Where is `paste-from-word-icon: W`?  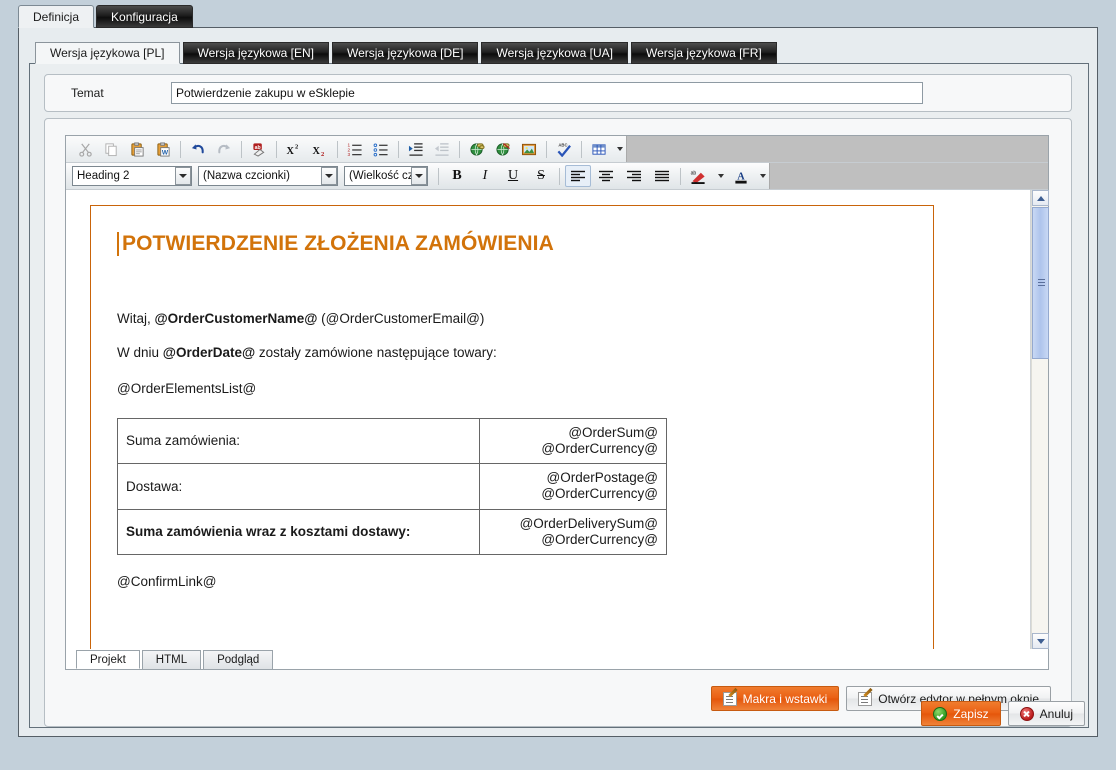
paste-from-word-icon: W is located at coordinates (163, 149).